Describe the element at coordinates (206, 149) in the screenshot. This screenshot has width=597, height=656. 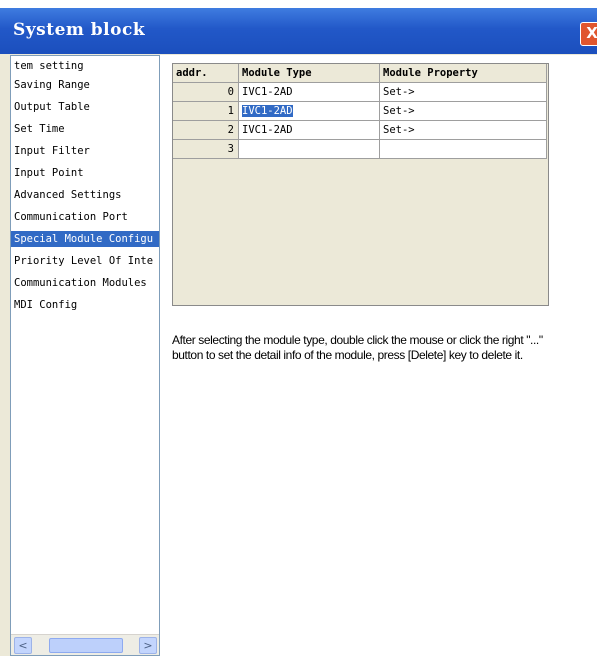
I see `row-address: 3` at that location.